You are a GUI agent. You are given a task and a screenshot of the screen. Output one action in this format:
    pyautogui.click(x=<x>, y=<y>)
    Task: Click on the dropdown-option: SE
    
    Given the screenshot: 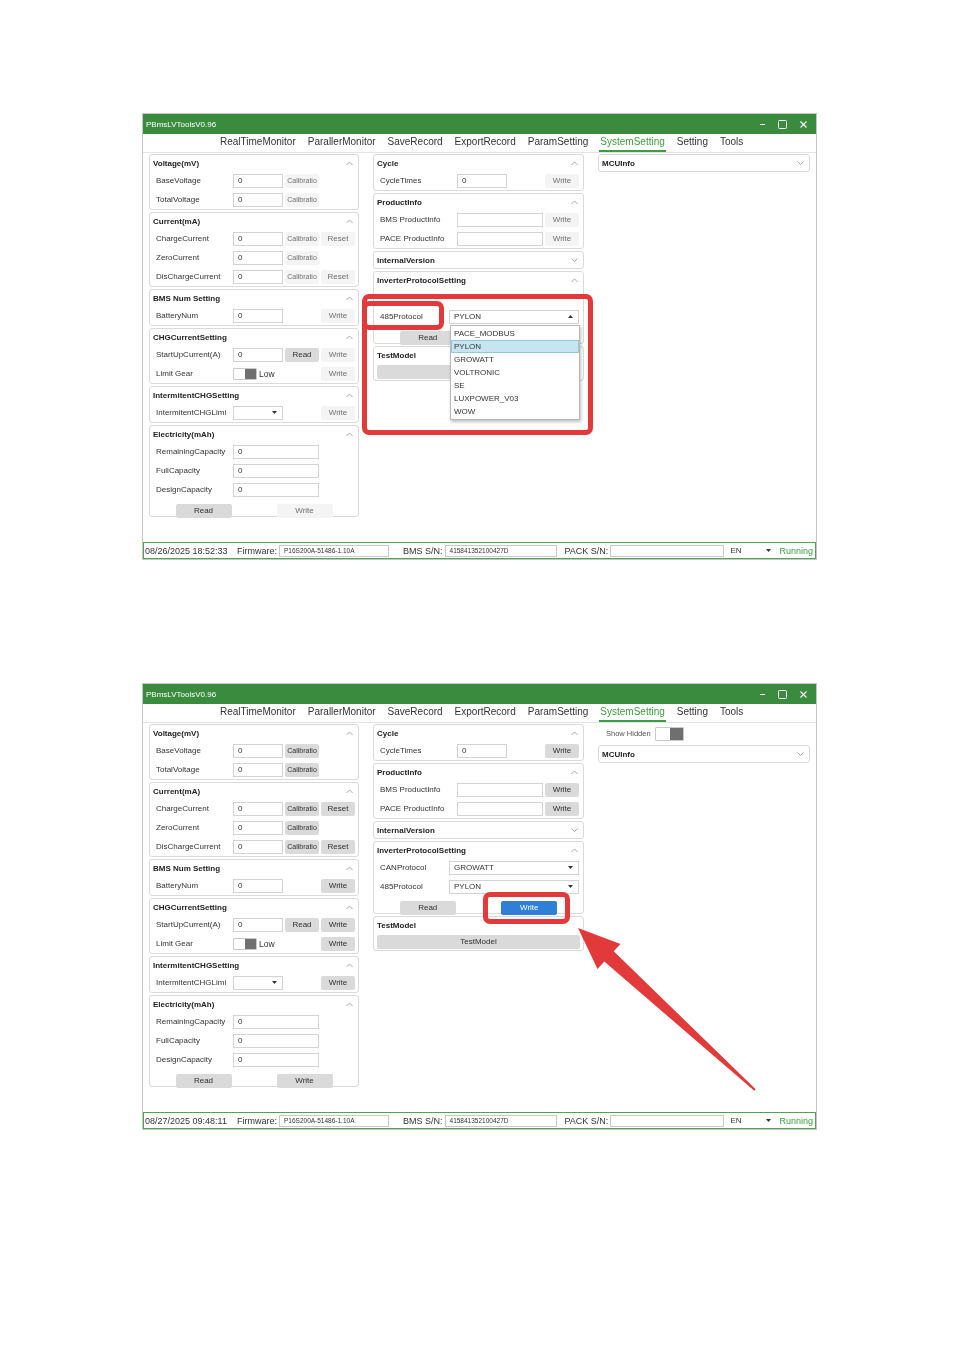 What is the action you would take?
    pyautogui.click(x=515, y=385)
    